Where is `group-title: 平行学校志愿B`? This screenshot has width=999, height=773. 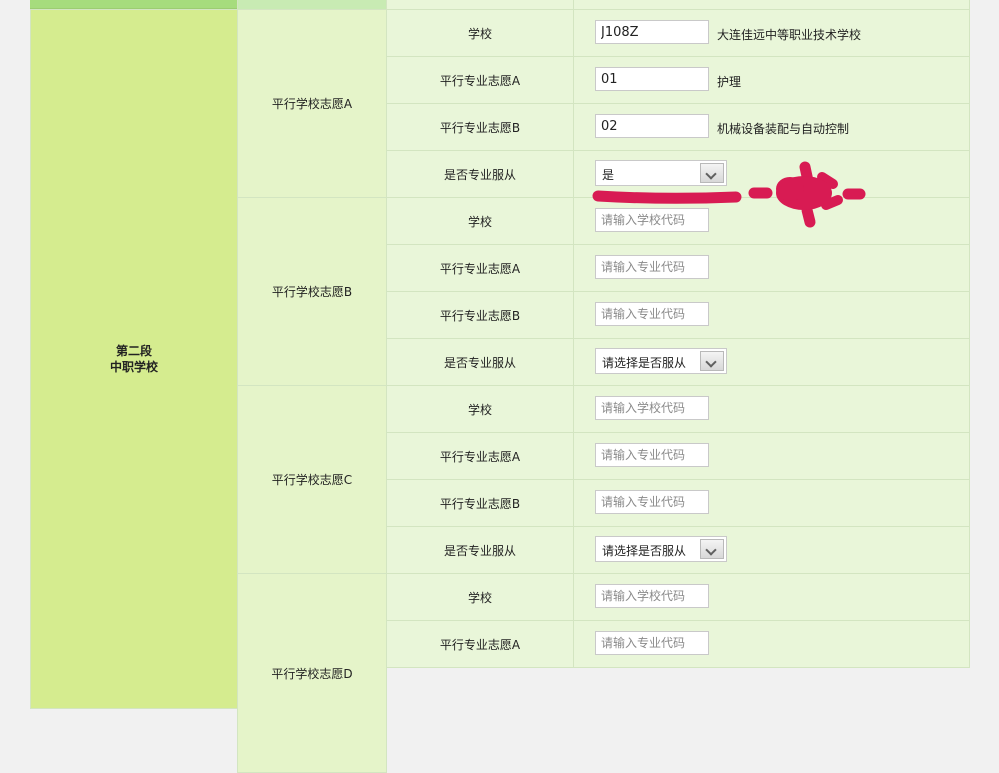 group-title: 平行学校志愿B is located at coordinates (312, 292).